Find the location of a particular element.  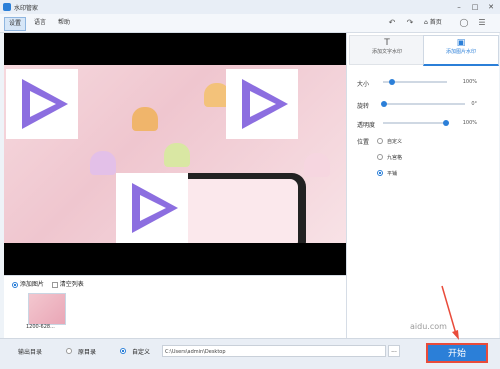

tab-text-watermark: T 添加文字水印 is located at coordinates (387, 50).